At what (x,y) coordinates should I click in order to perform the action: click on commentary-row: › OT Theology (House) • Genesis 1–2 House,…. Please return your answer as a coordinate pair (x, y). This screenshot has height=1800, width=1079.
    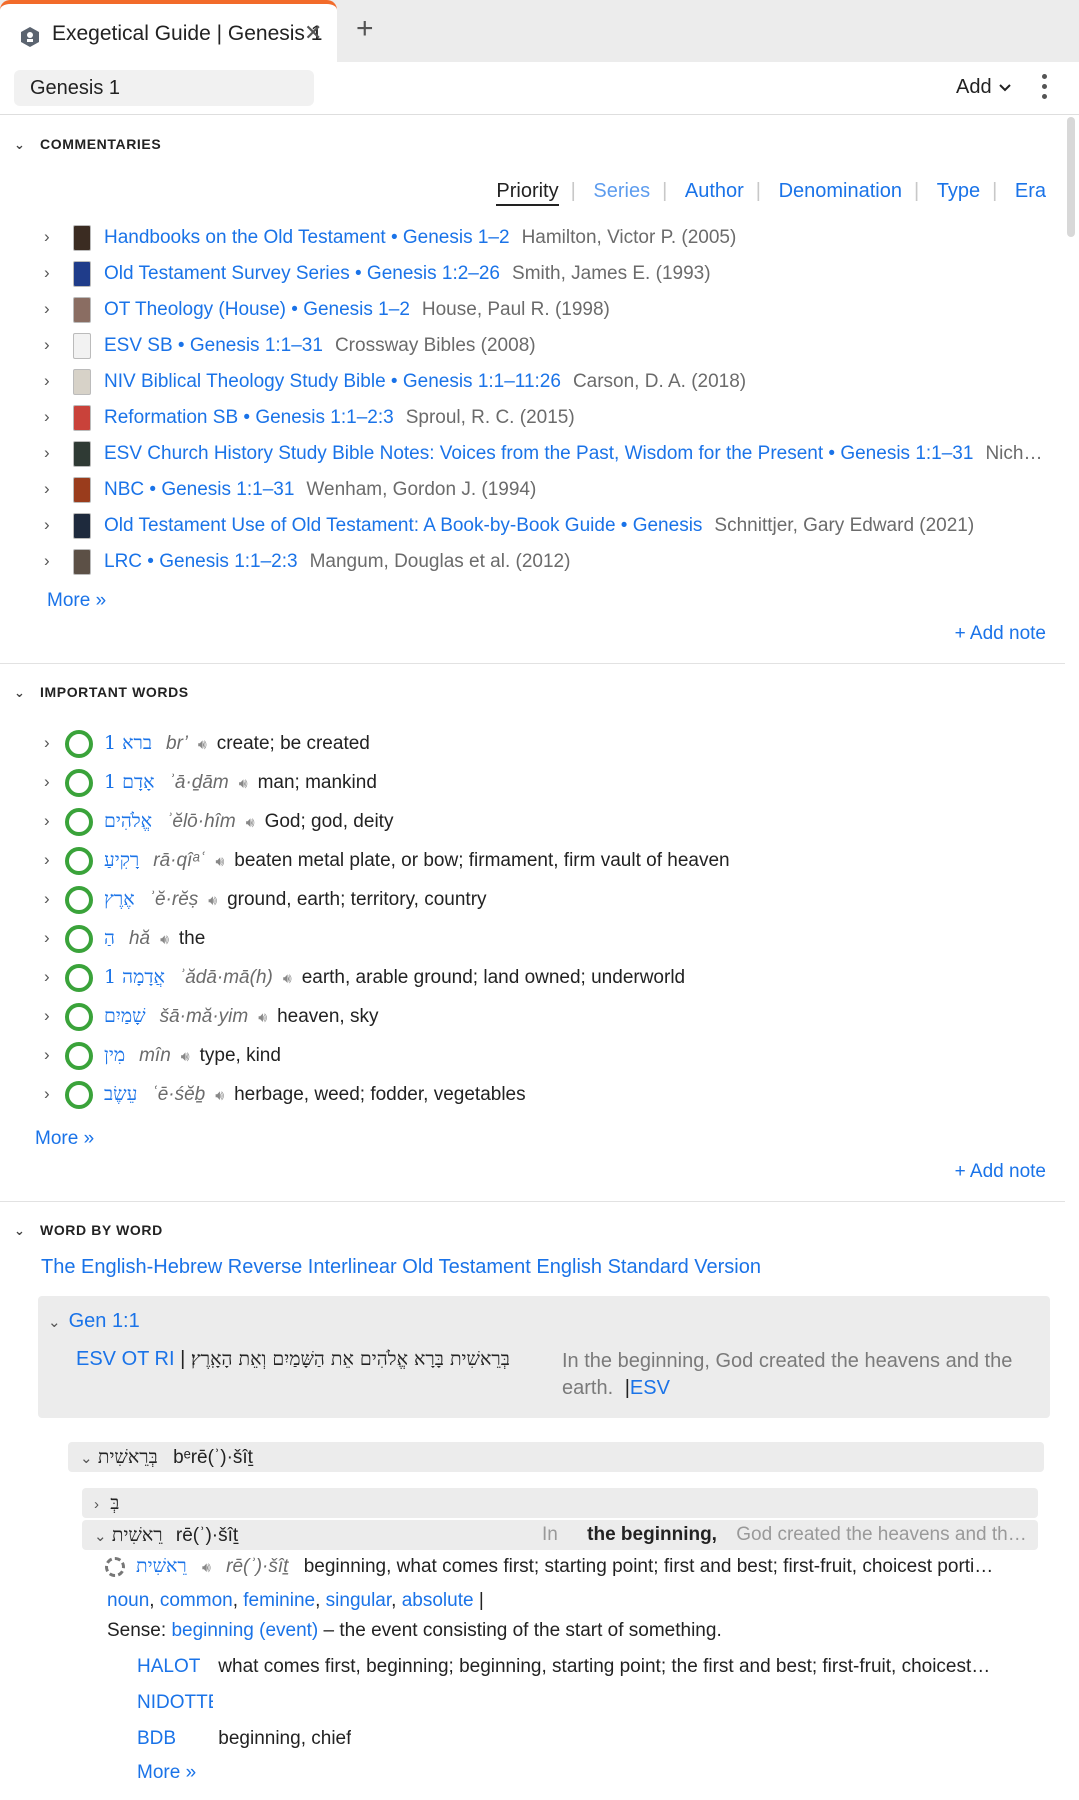
    Looking at the image, I should click on (532, 311).